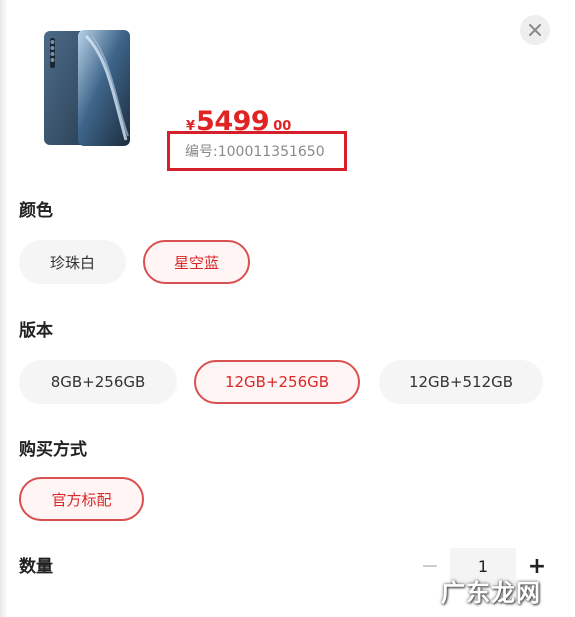 The image size is (575, 617). I want to click on option-label: 官方标配, so click(81, 499).